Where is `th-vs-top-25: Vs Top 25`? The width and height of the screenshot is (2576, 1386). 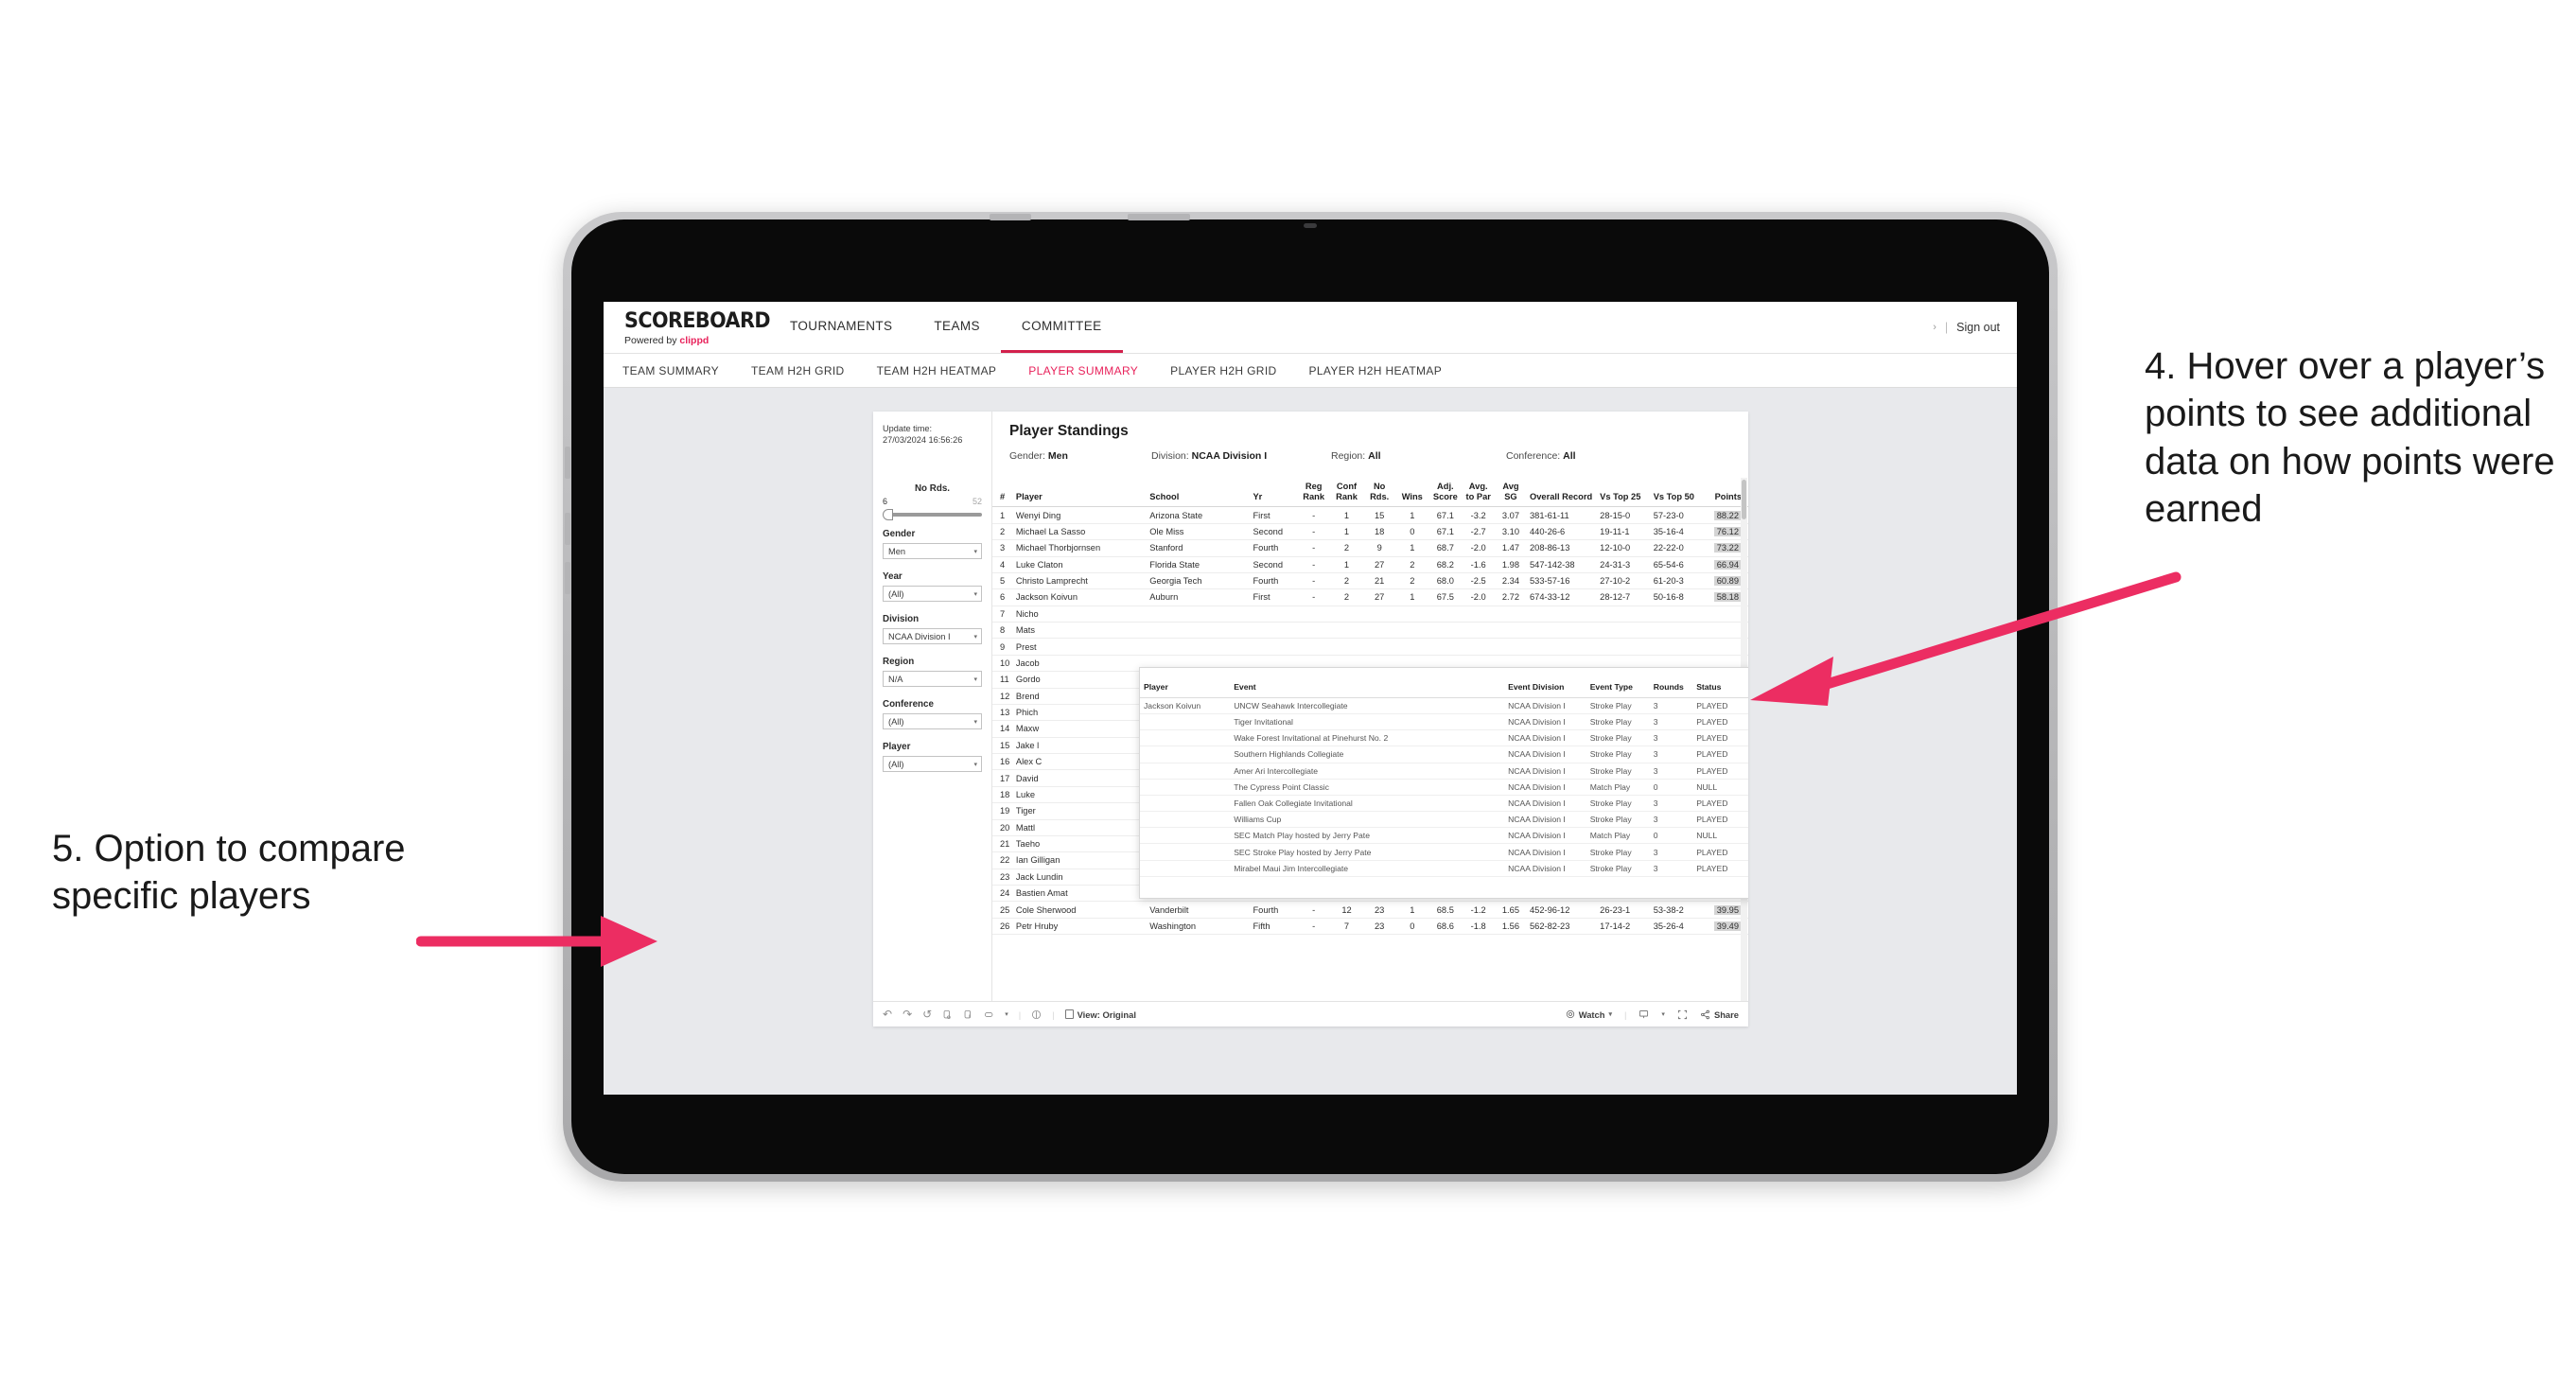
th-vs-top-25: Vs Top 25 is located at coordinates (1624, 493).